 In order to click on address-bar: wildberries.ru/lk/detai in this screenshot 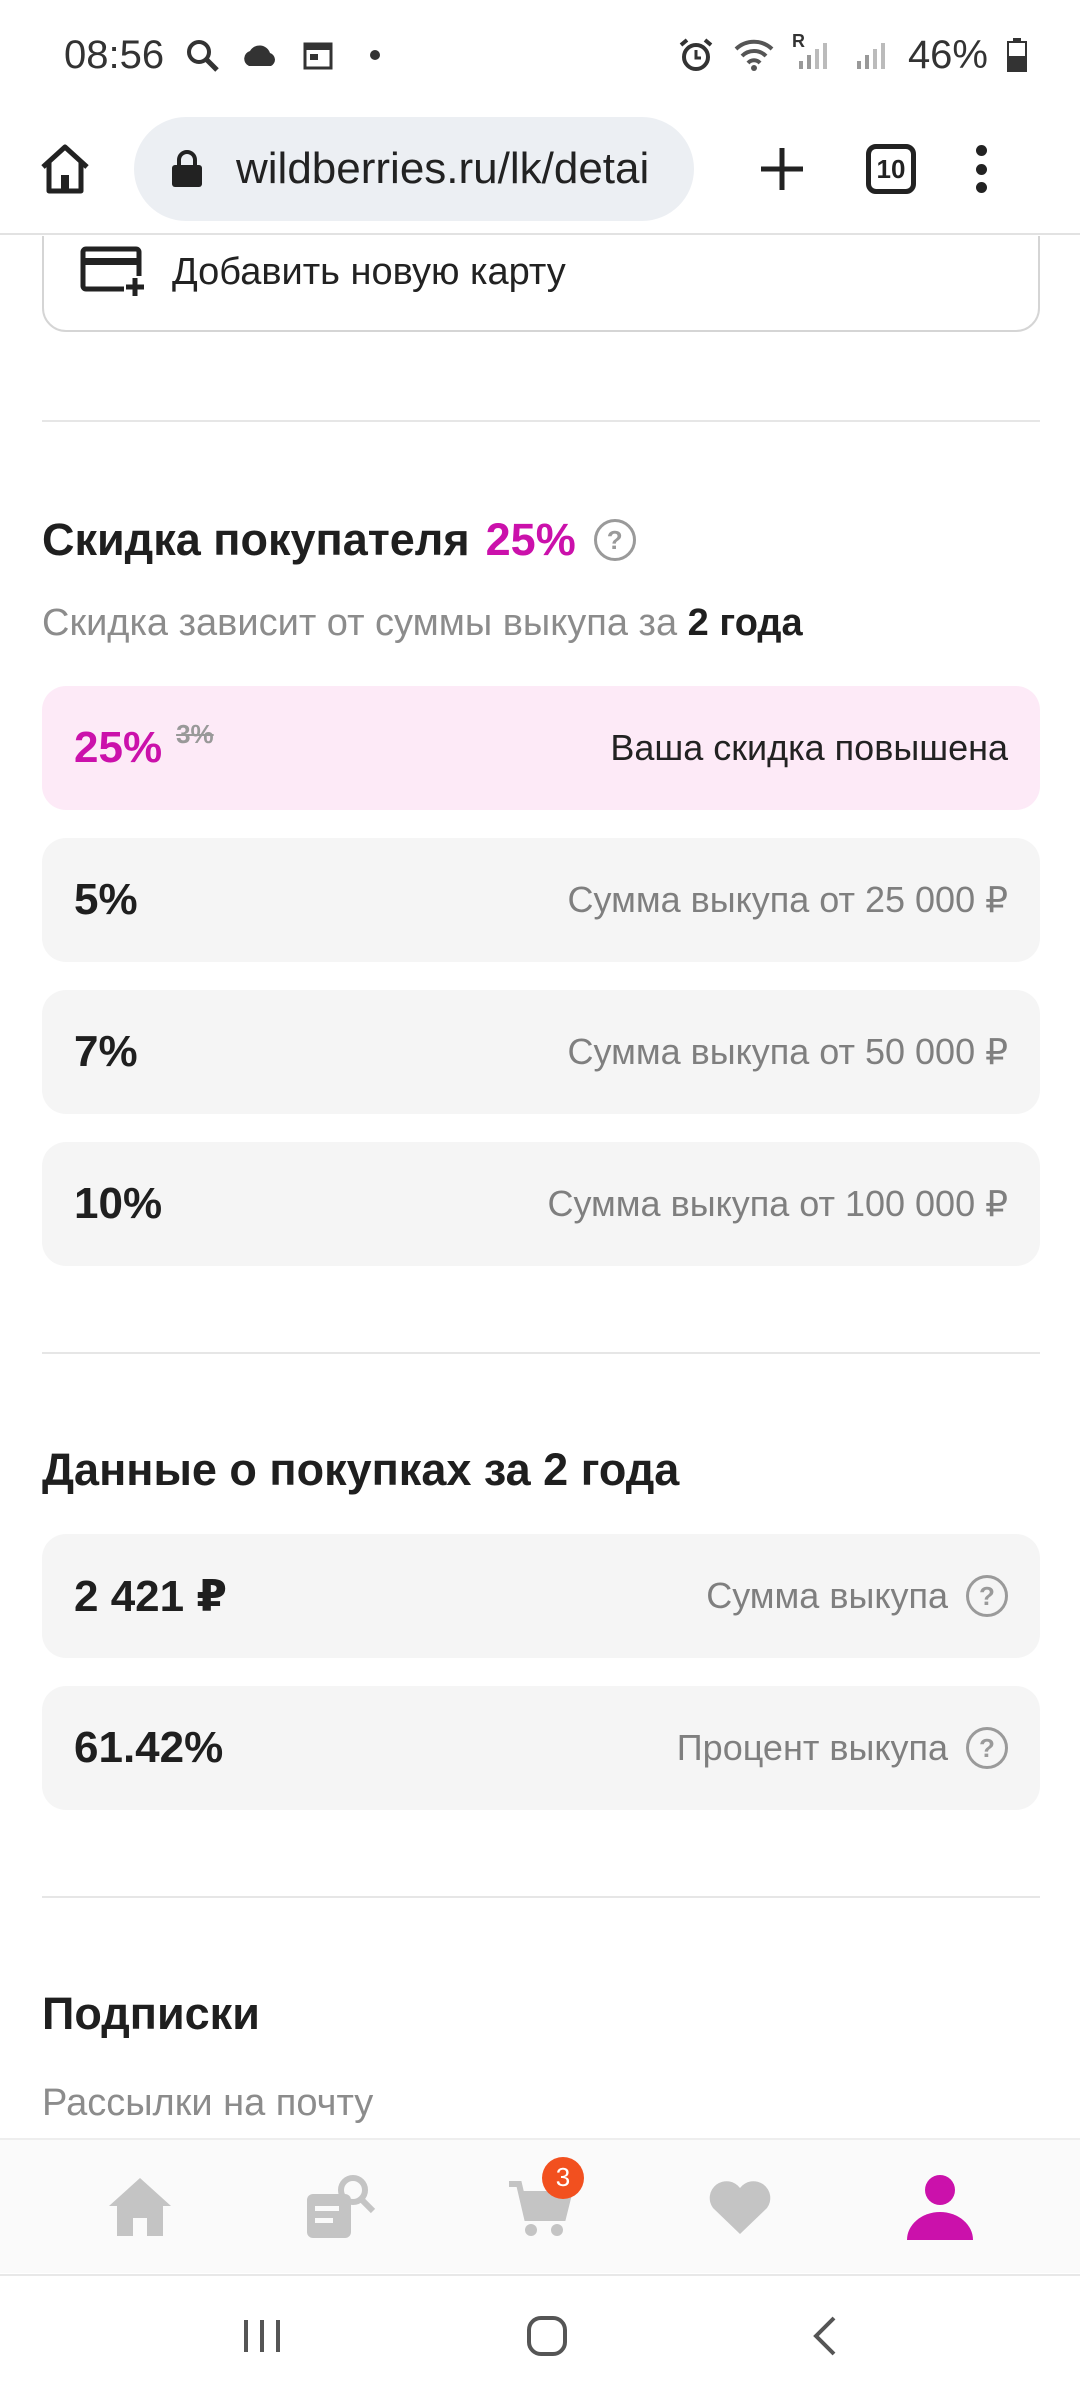, I will do `click(414, 169)`.